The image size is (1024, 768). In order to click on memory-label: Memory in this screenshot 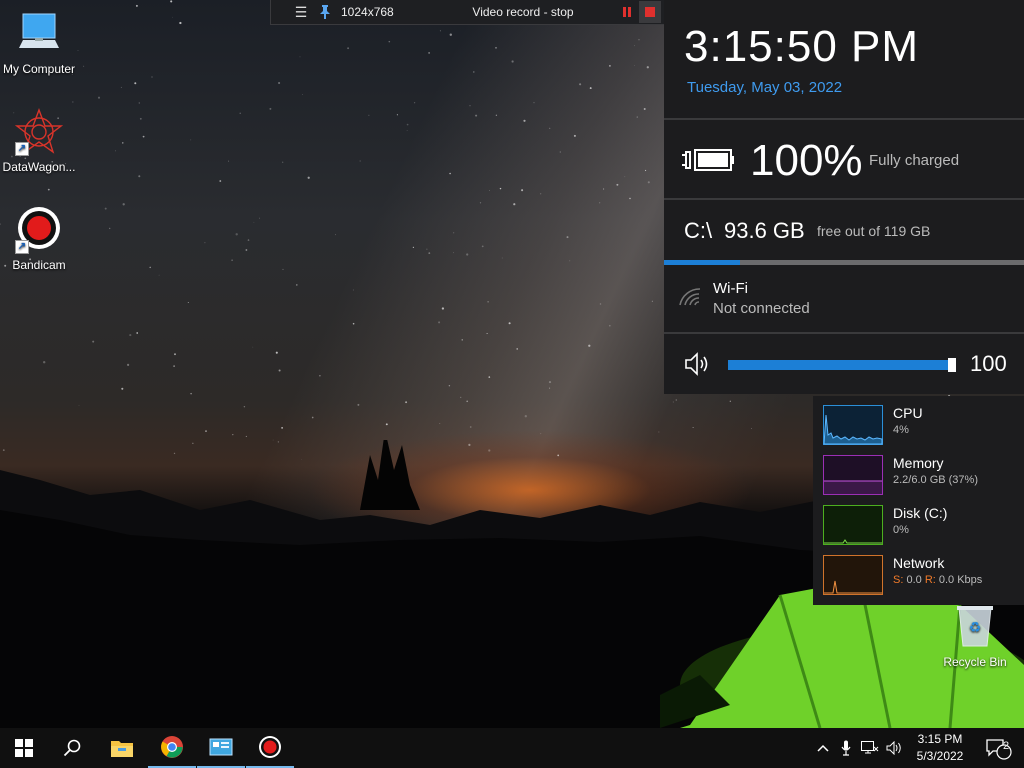, I will do `click(918, 463)`.